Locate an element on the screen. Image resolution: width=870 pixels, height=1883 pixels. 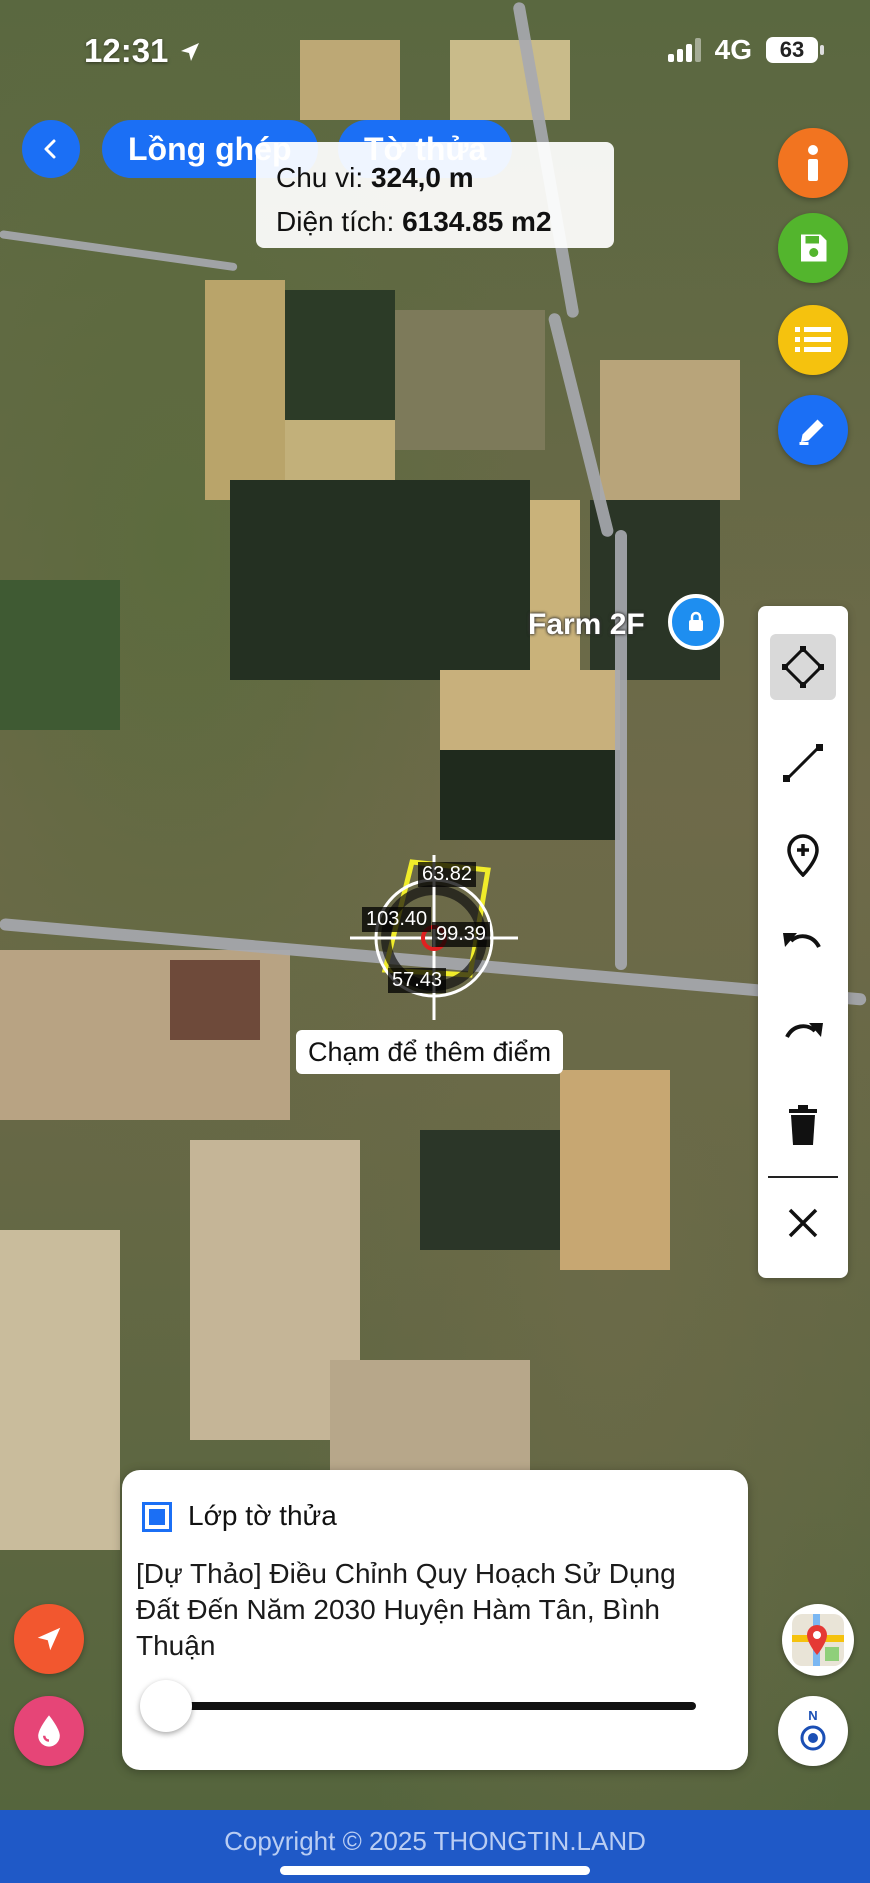
lock-icon is located at coordinates (696, 621).